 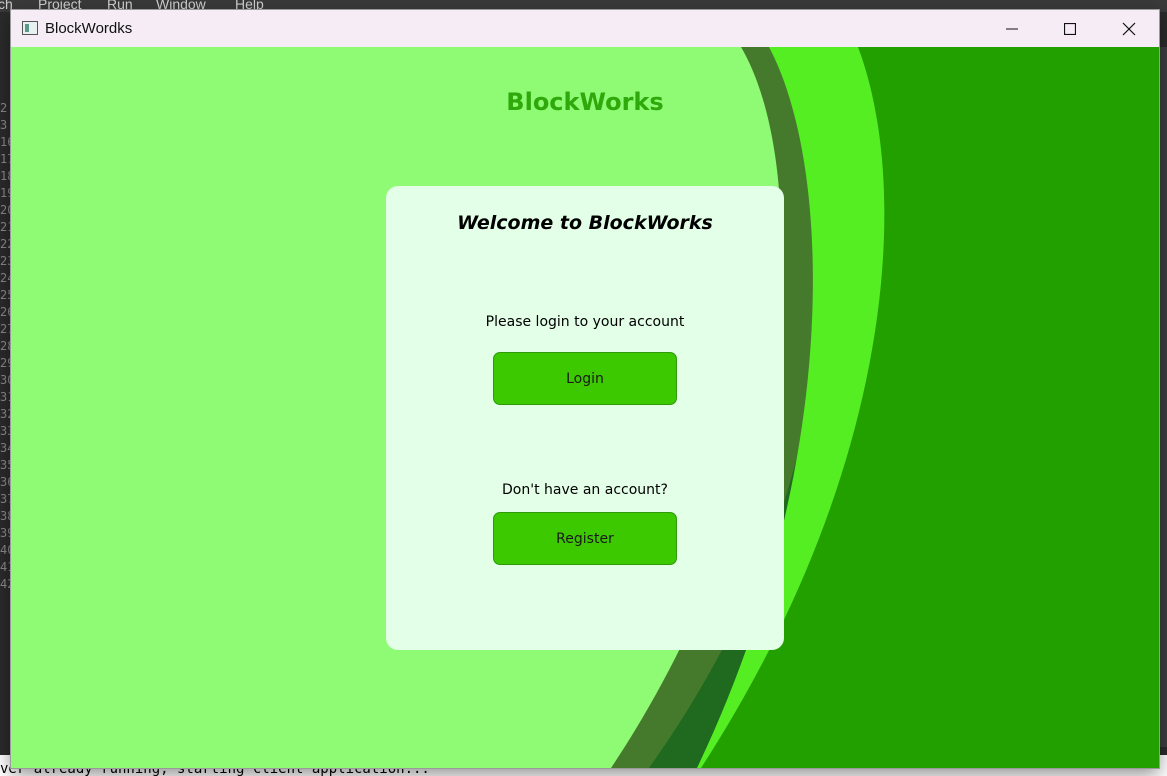 I want to click on line-number: 21, so click(x=5, y=227).